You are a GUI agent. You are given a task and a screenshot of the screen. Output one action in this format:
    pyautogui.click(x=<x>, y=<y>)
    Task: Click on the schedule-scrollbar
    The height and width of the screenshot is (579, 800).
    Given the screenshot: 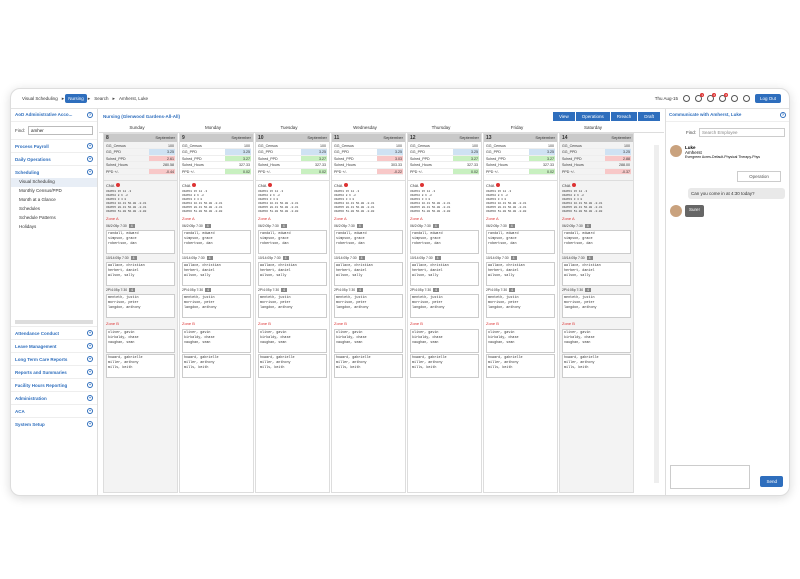 What is the action you would take?
    pyautogui.click(x=656, y=314)
    